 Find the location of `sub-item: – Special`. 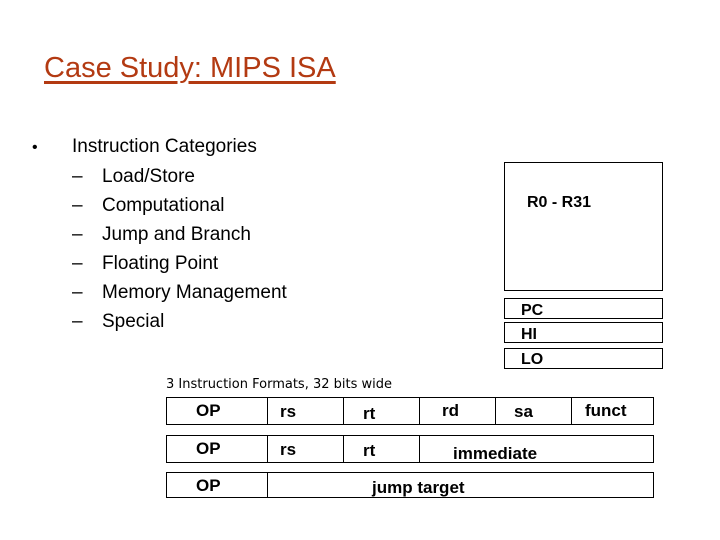

sub-item: – Special is located at coordinates (159, 321).